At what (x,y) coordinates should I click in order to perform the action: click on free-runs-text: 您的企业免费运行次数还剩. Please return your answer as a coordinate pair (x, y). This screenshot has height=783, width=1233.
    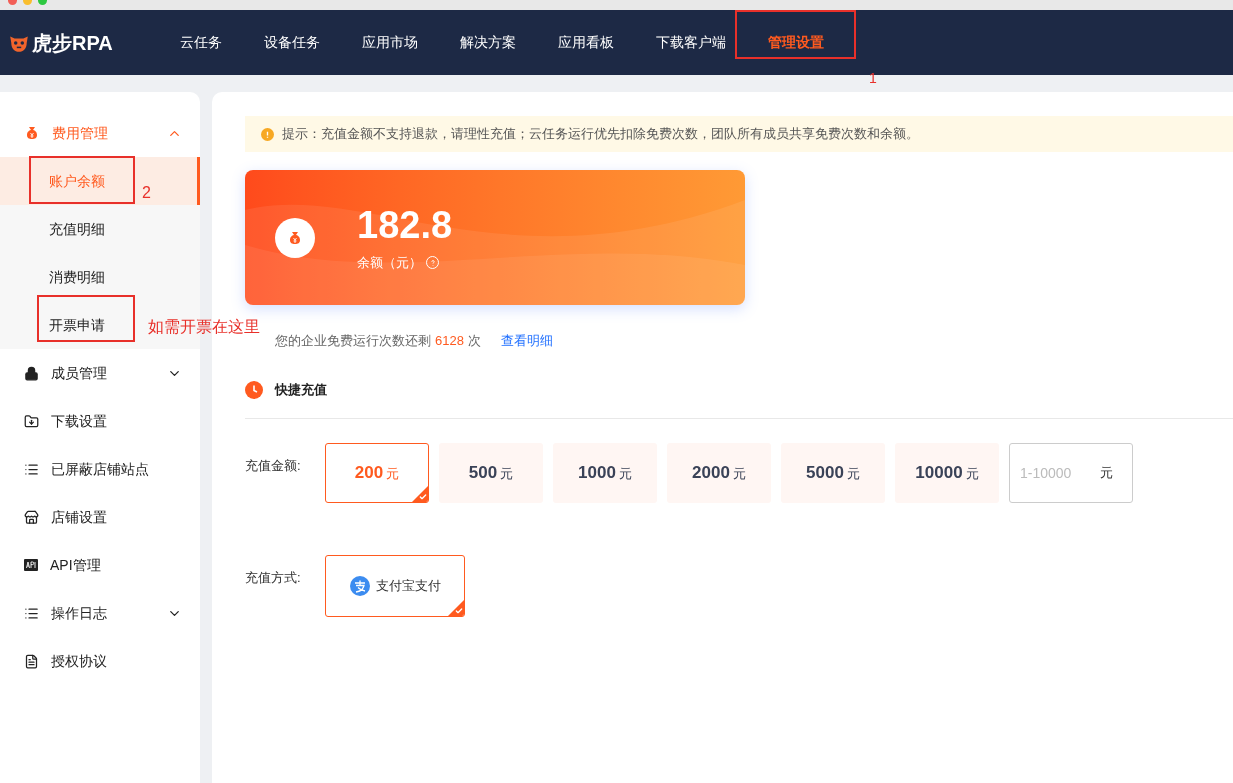
    Looking at the image, I should click on (353, 341).